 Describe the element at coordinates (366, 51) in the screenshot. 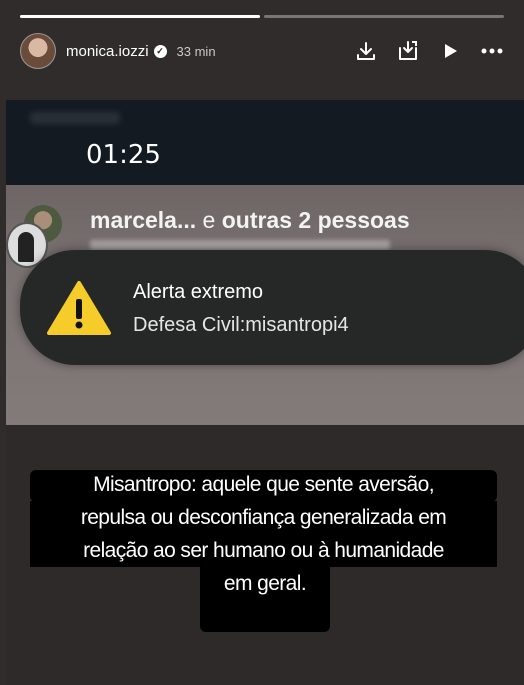

I see `download-icon` at that location.